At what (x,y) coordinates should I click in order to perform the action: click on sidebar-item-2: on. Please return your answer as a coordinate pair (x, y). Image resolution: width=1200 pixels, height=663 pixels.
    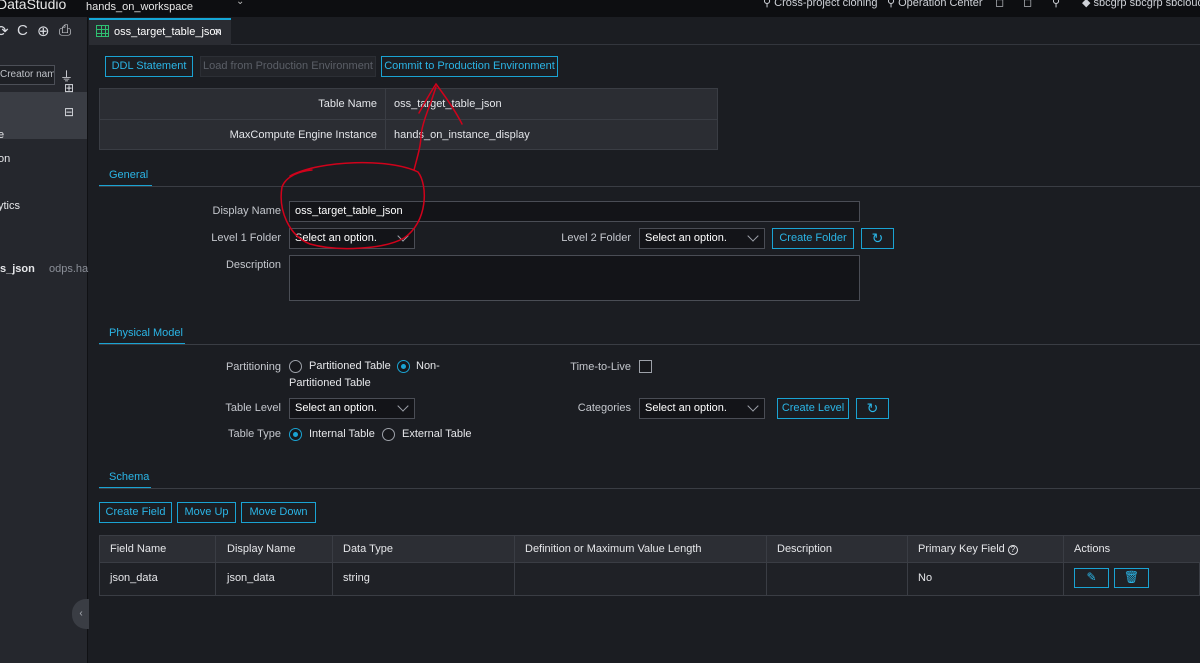
    Looking at the image, I should click on (5, 159).